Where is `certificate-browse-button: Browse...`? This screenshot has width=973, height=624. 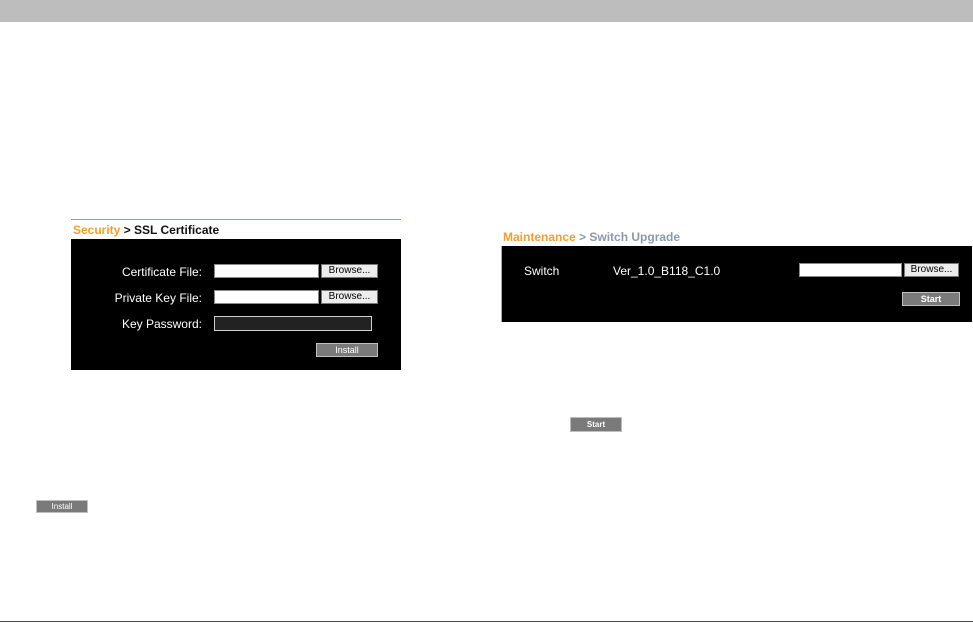 certificate-browse-button: Browse... is located at coordinates (349, 271).